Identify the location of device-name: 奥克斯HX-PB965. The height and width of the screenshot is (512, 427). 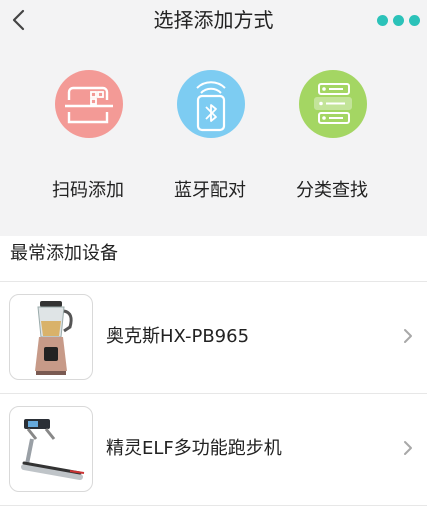
(178, 336).